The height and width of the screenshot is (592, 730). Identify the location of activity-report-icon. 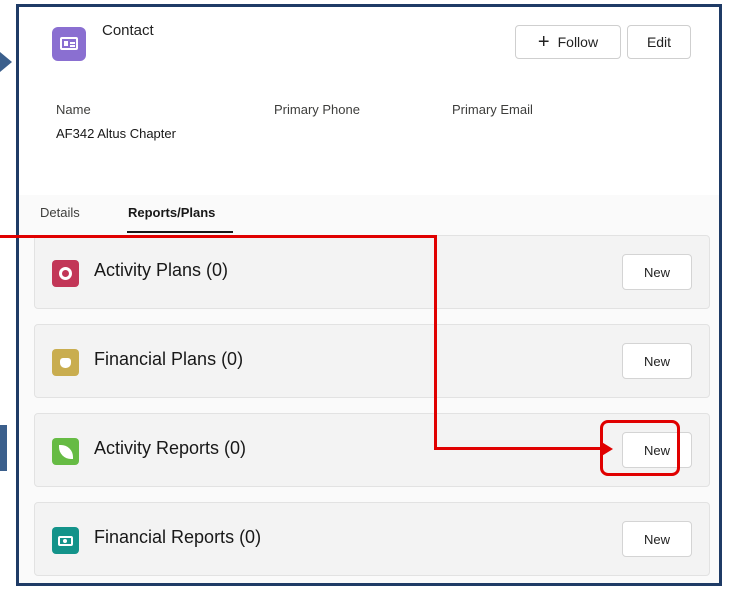
(65, 451).